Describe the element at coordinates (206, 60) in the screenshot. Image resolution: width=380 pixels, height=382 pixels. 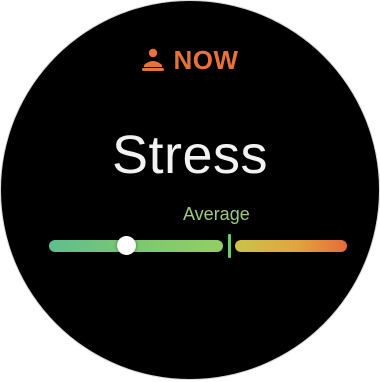
I see `now-label: NOW` at that location.